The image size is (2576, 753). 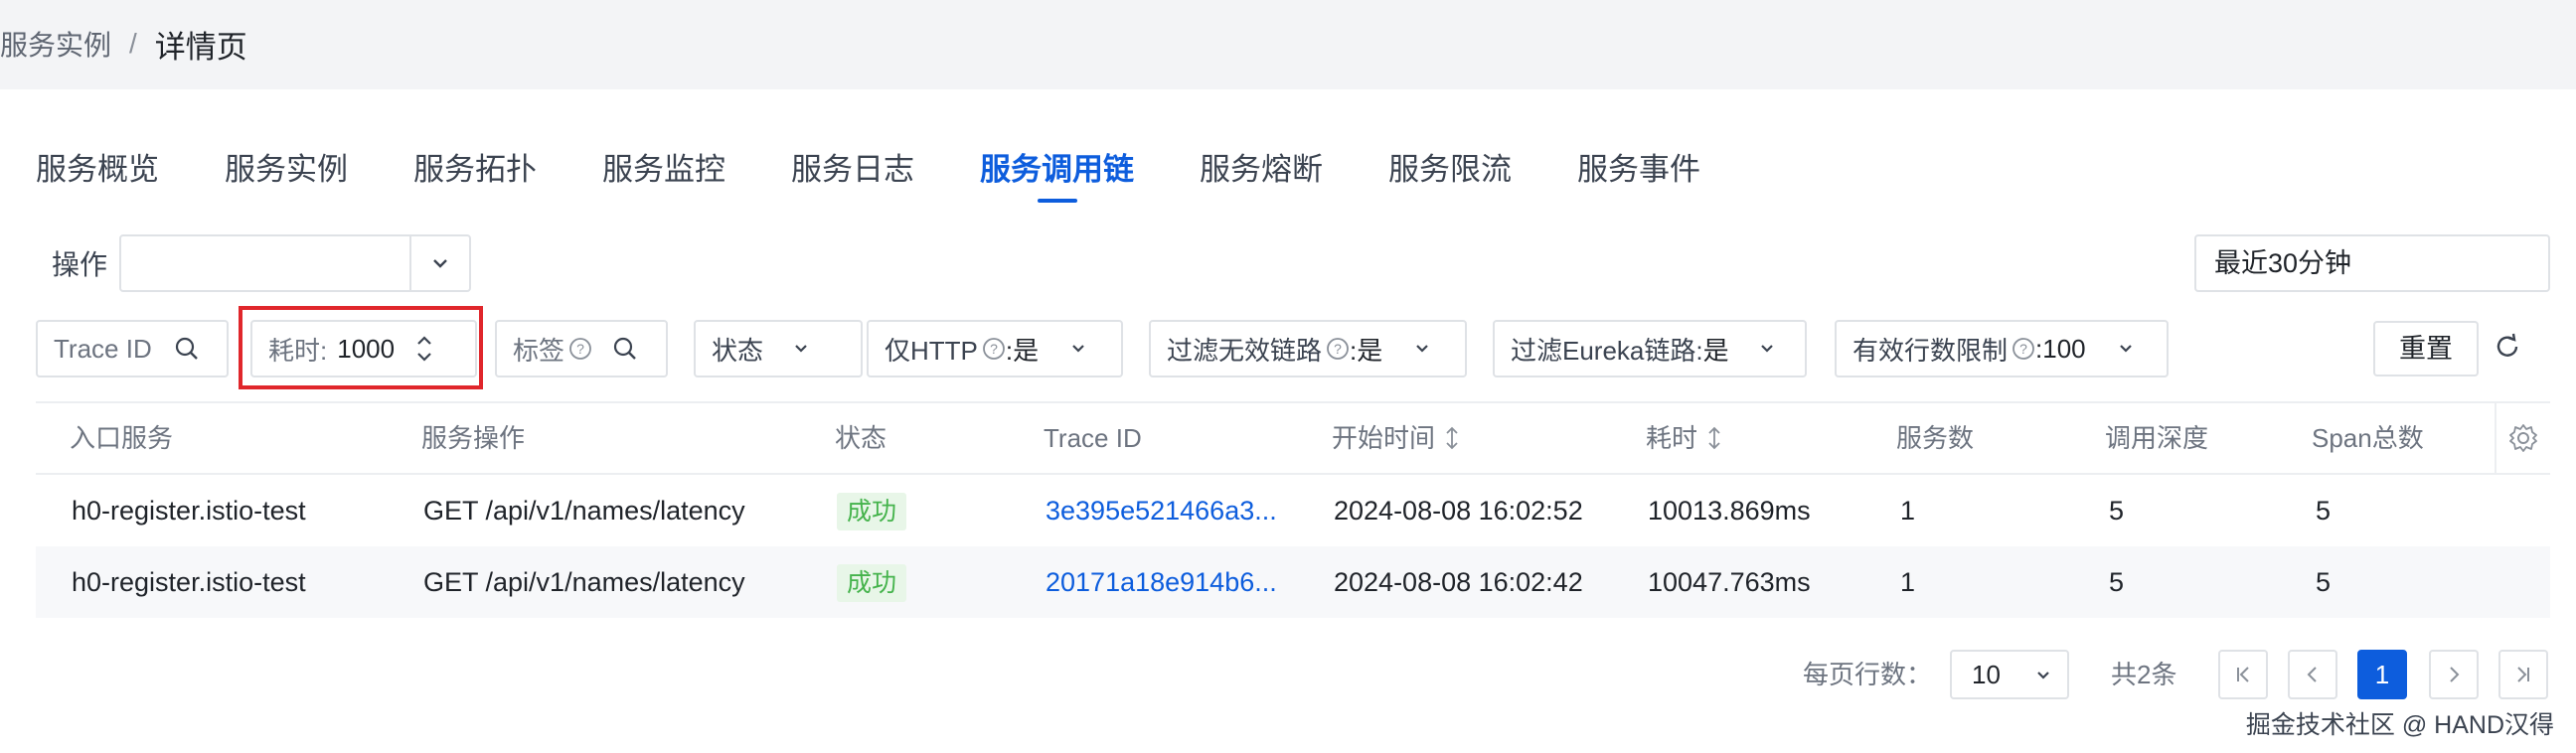 I want to click on tab-service-circuit-breaker: 服务熔断, so click(x=1261, y=173).